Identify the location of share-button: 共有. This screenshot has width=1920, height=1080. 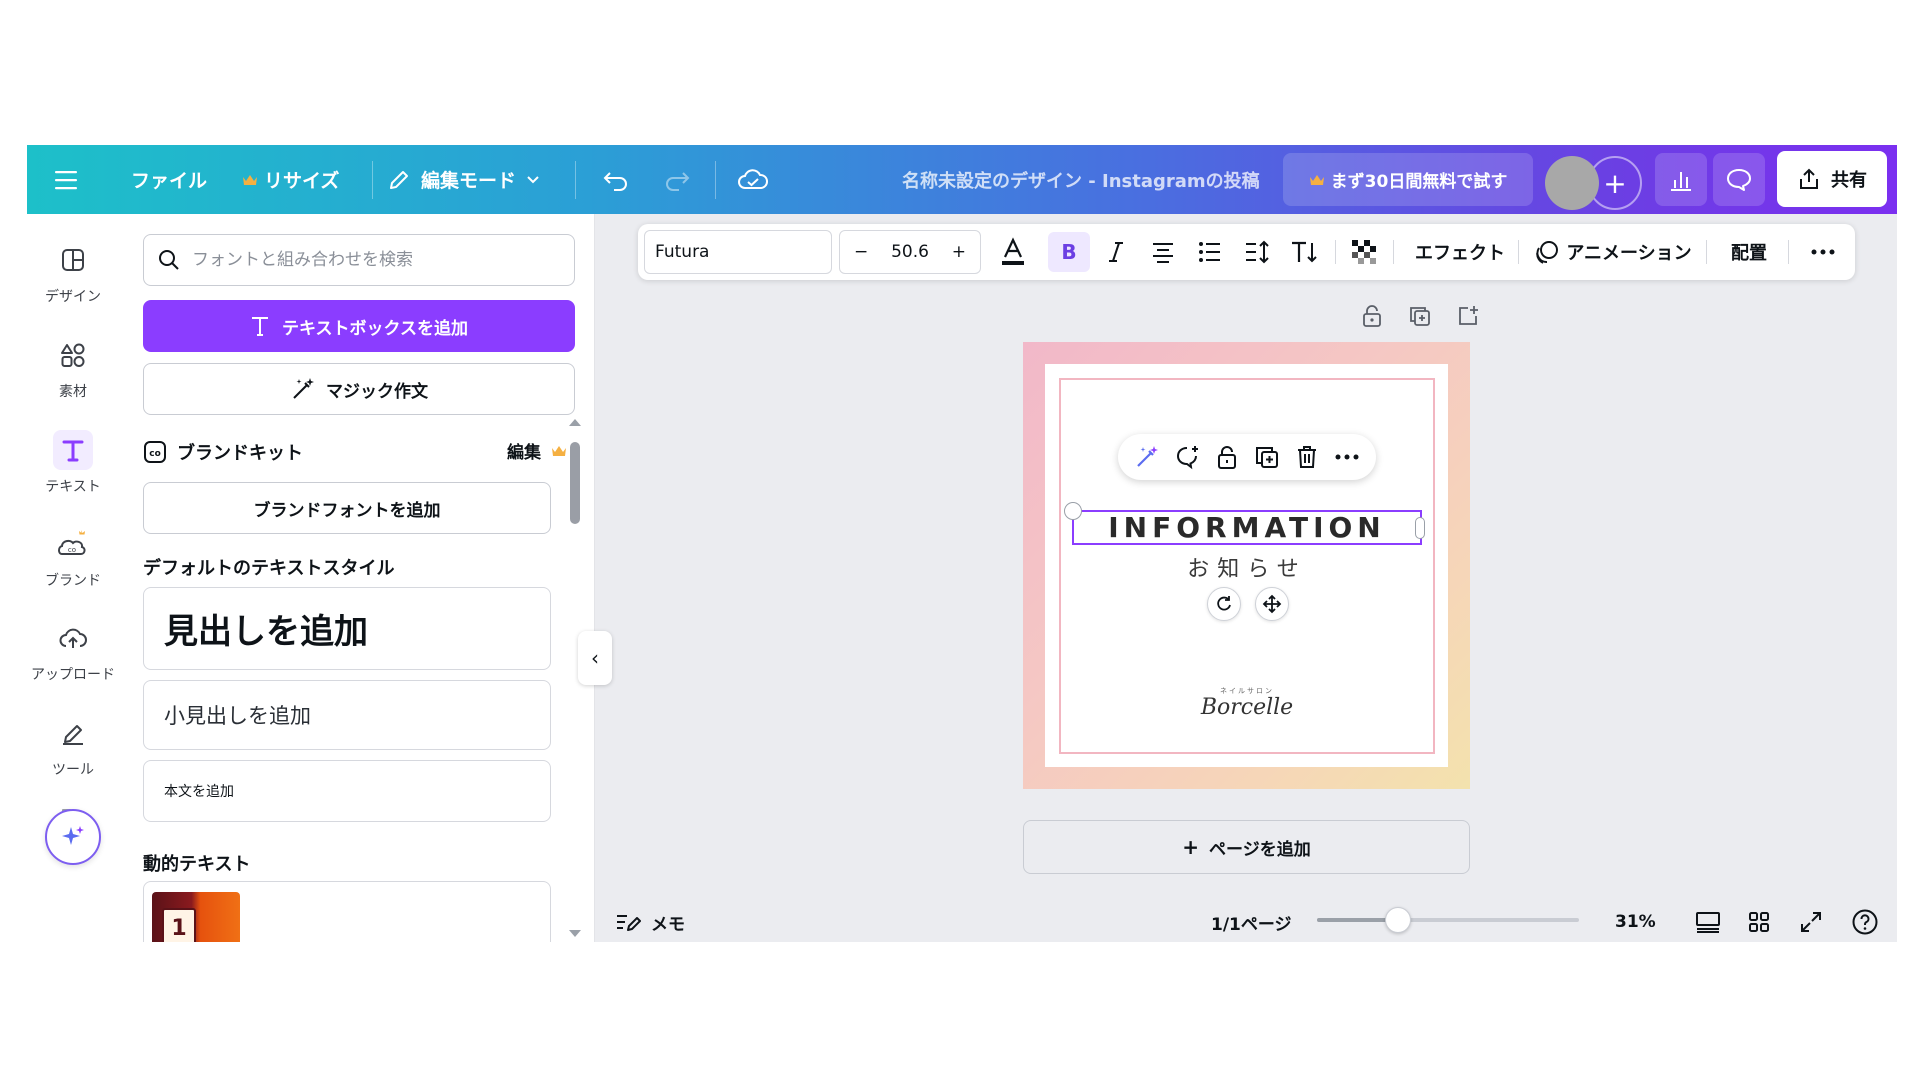
(1832, 179).